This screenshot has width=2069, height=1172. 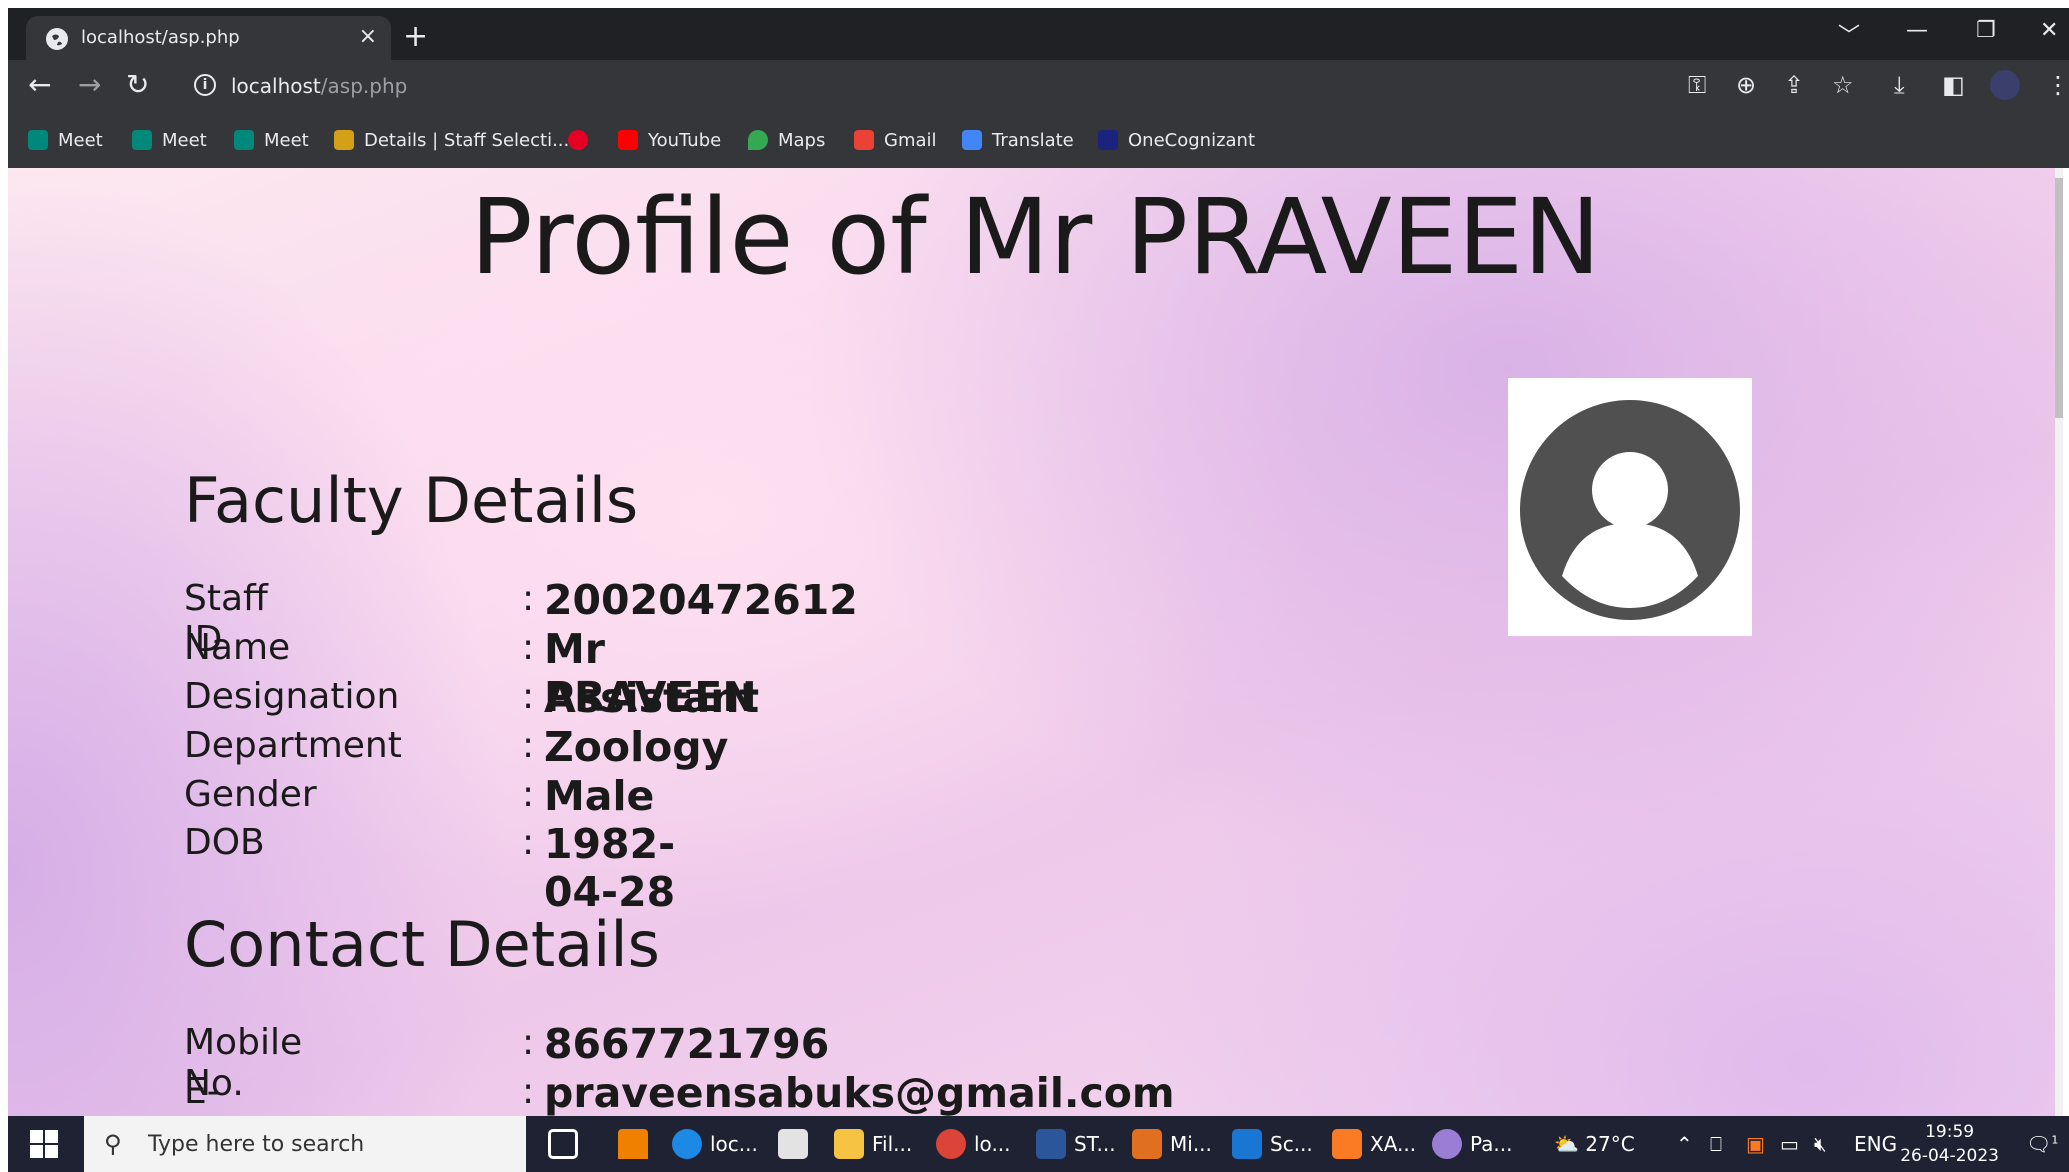 What do you see at coordinates (1794, 85) in the screenshot?
I see `share-icon: ⇪` at bounding box center [1794, 85].